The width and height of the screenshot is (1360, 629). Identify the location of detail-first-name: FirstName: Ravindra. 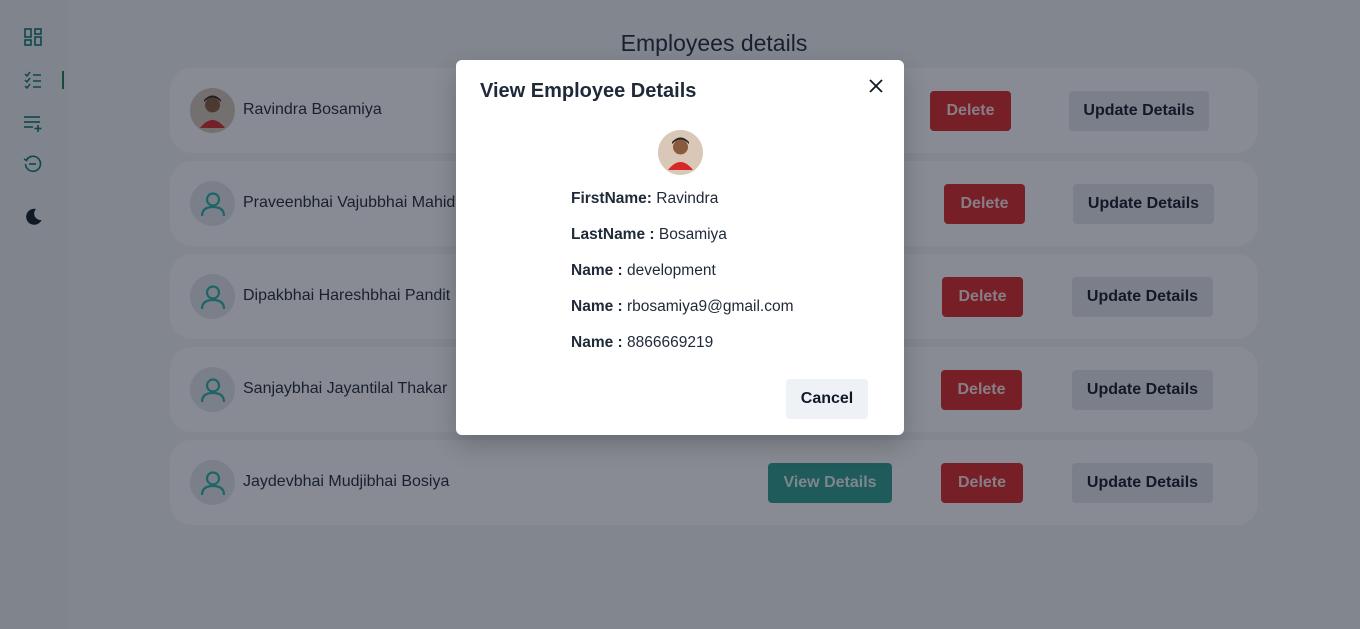
(644, 199).